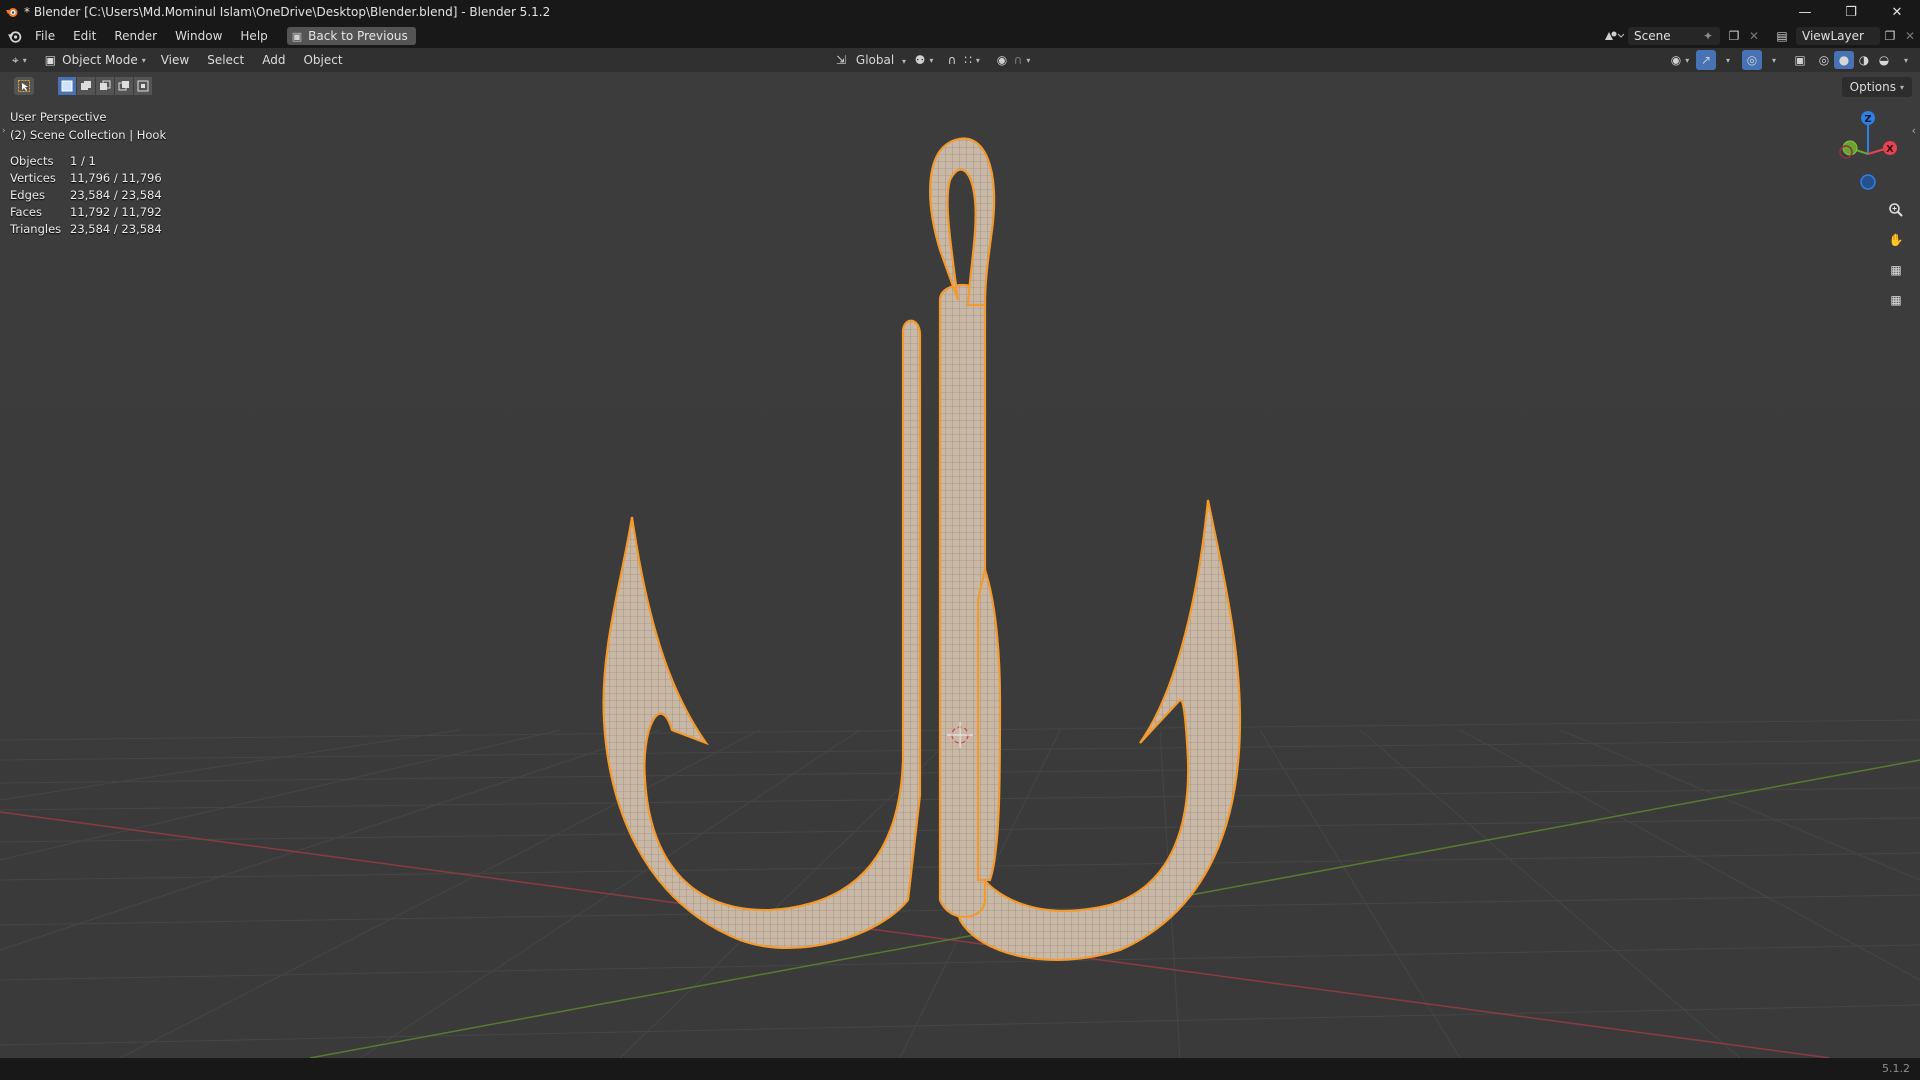 This screenshot has height=1080, width=1920. I want to click on falloff-icon: ∩ ▾, so click(1022, 60).